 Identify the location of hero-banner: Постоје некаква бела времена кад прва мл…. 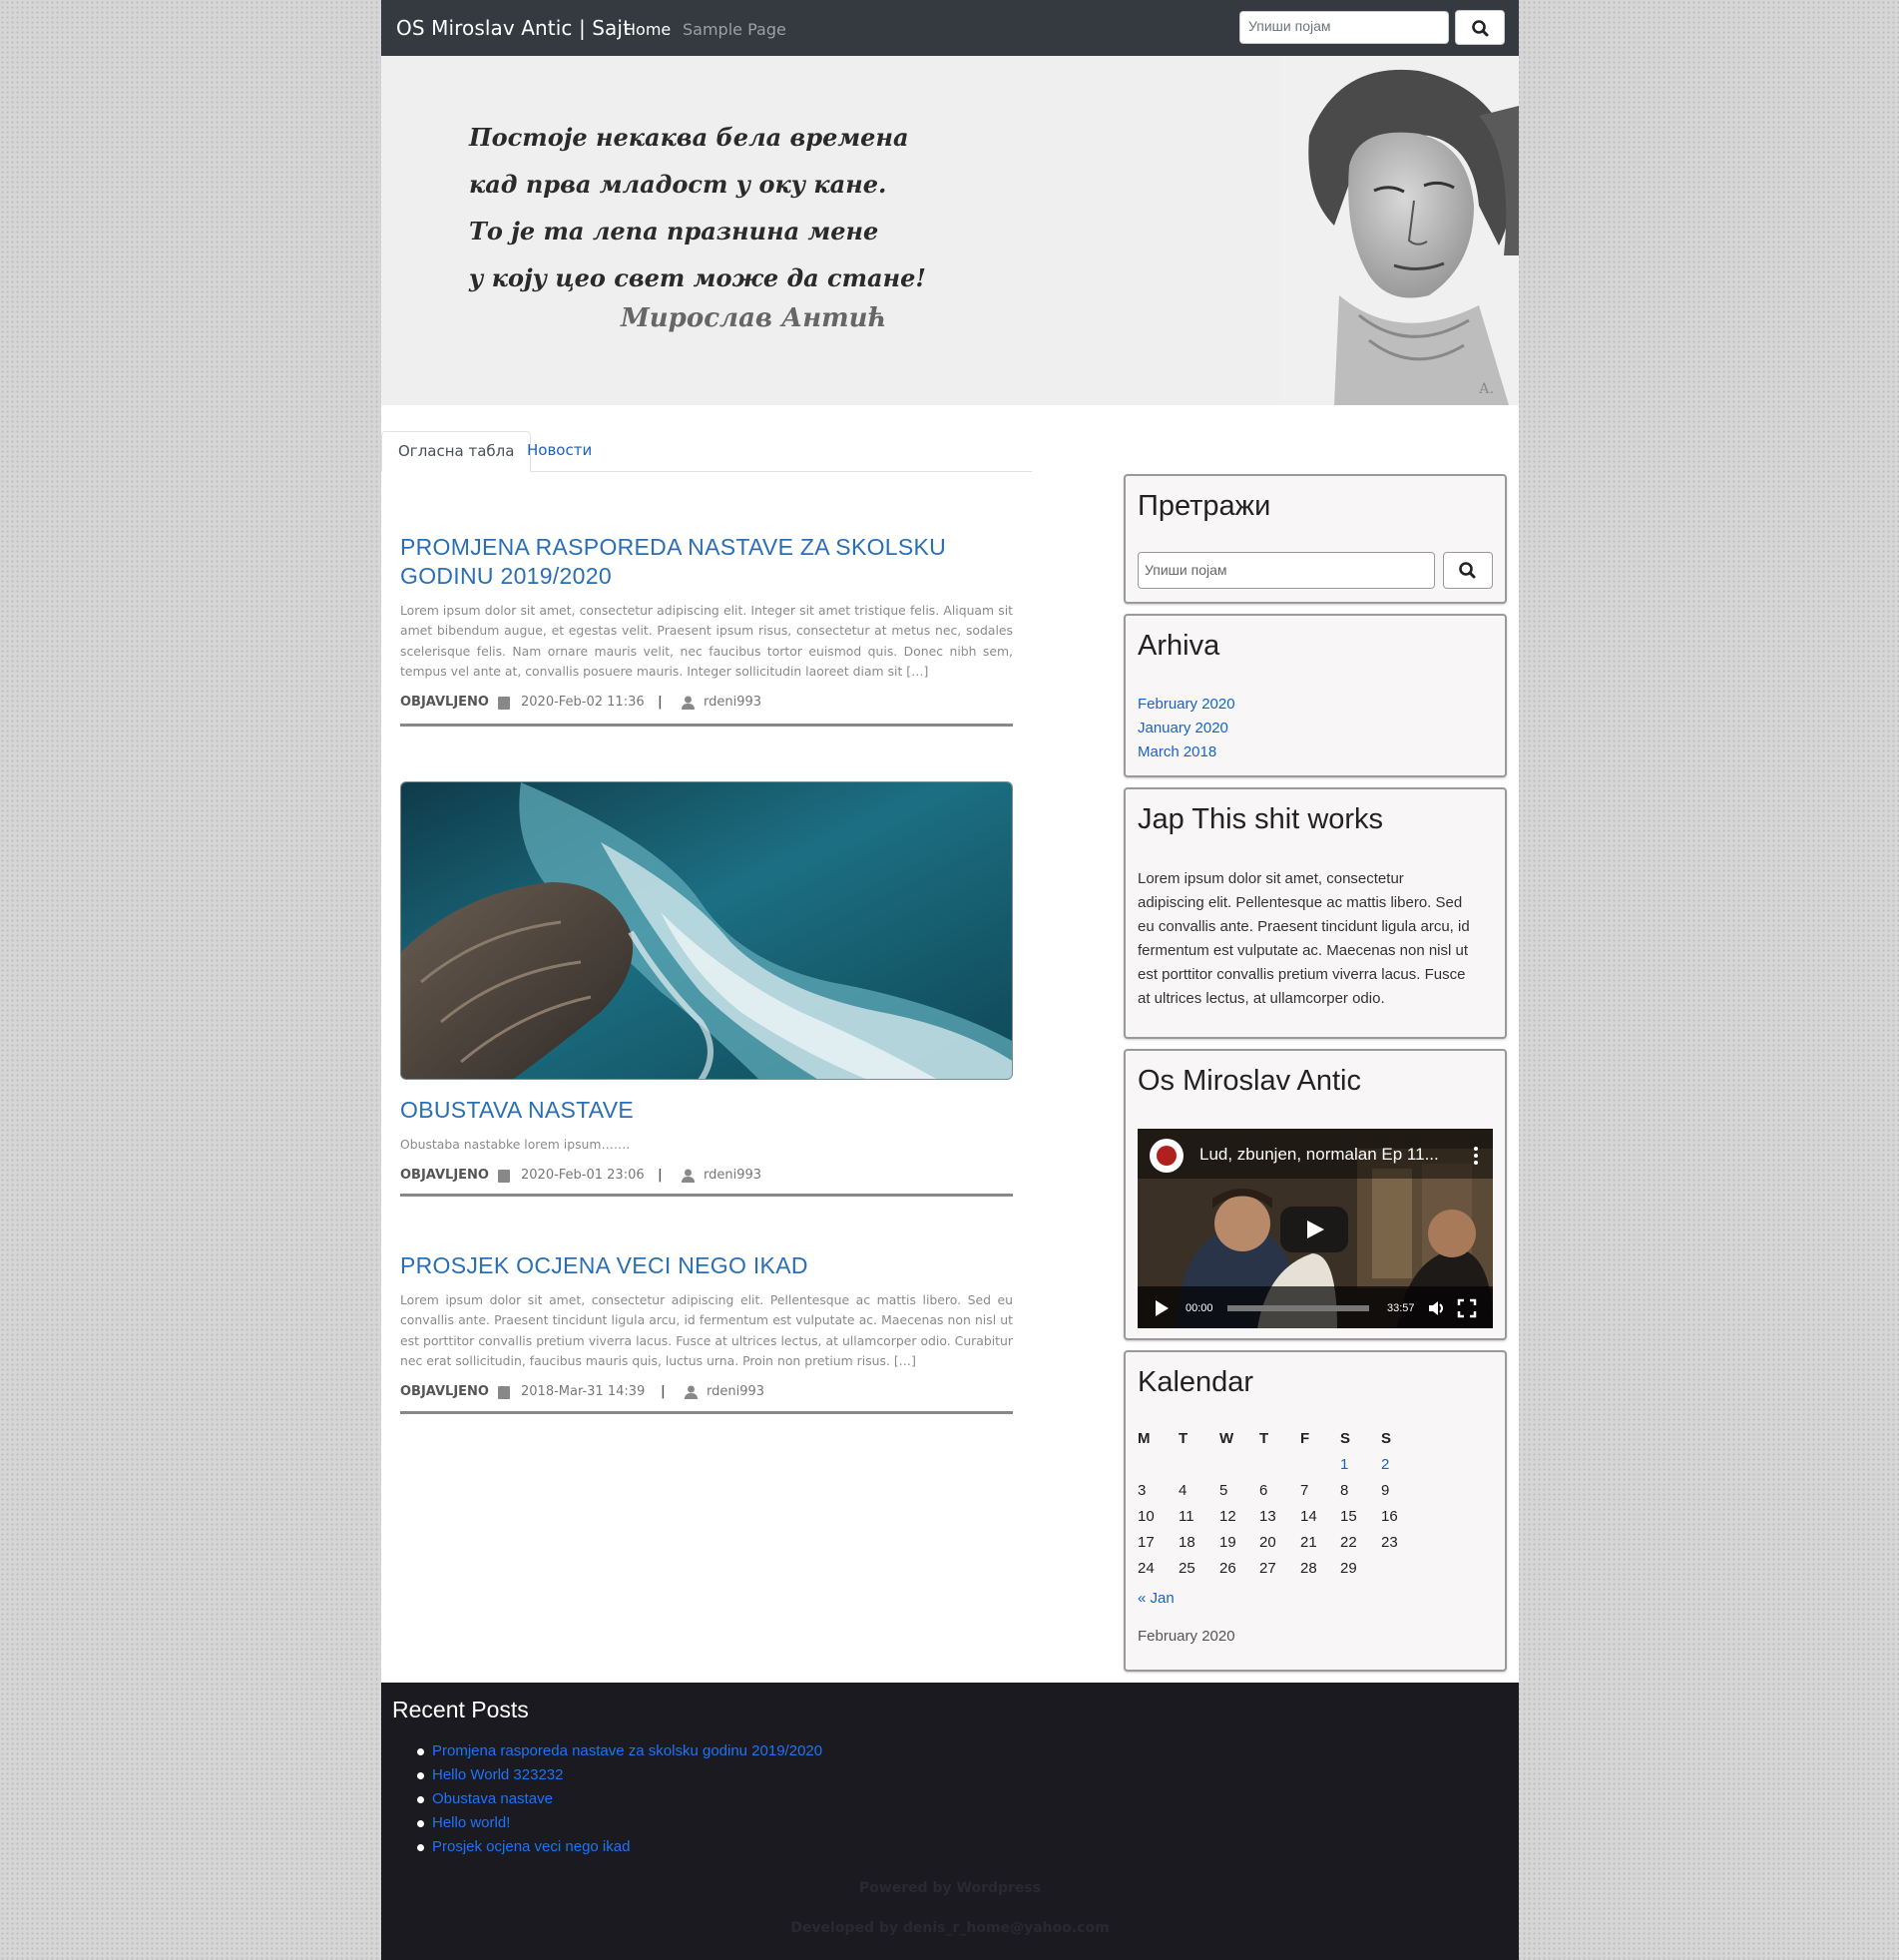
(950, 230).